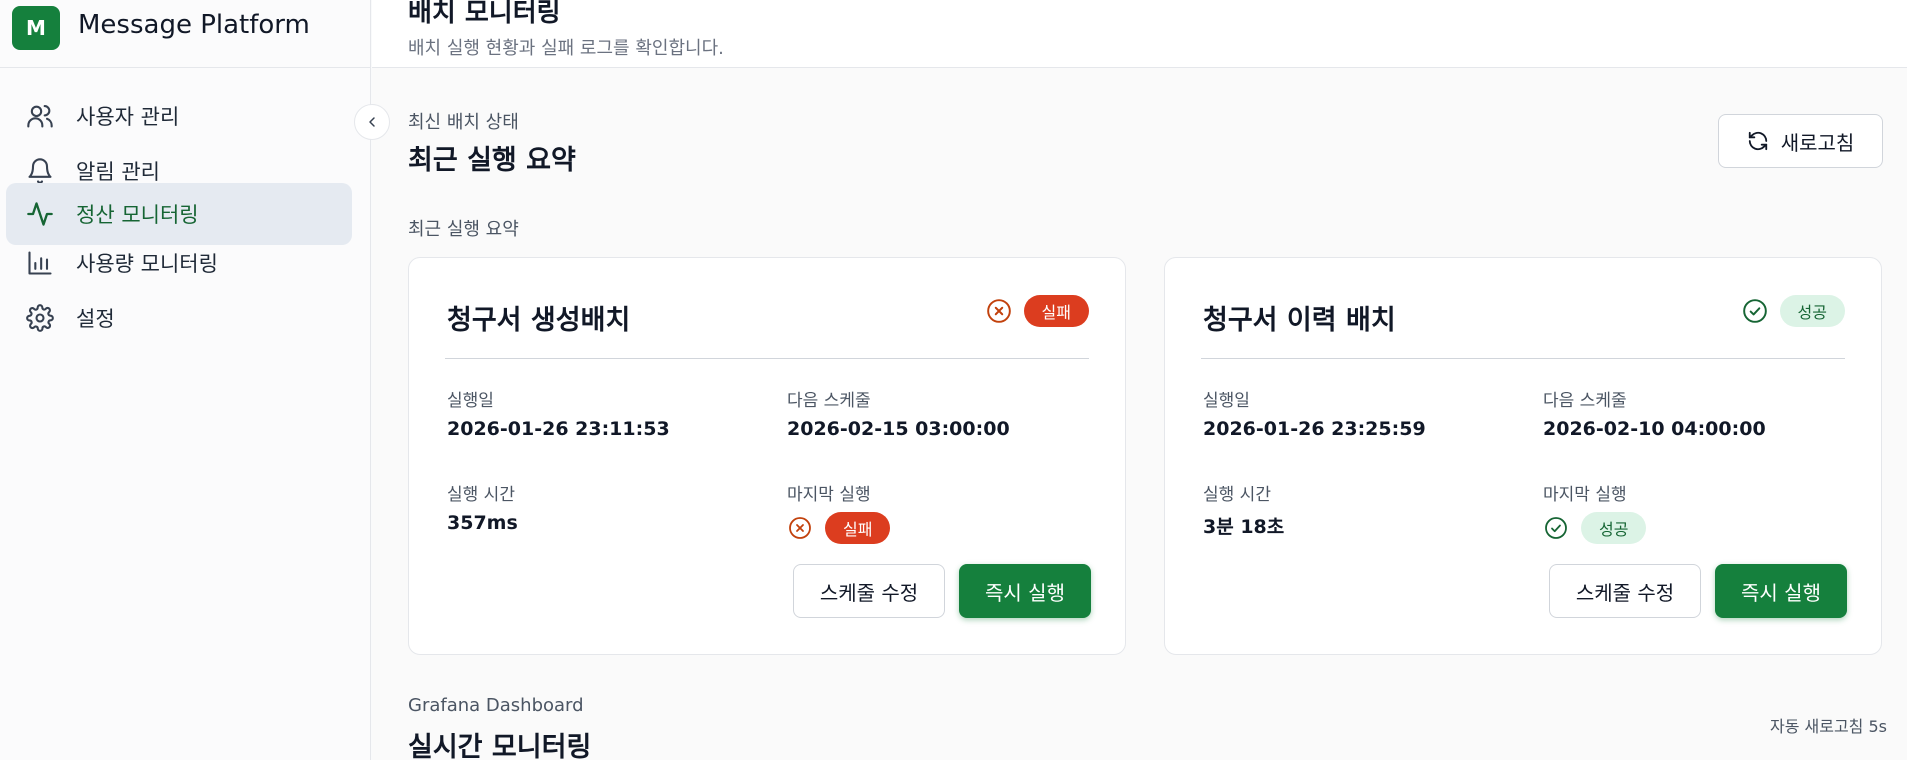  Describe the element at coordinates (1817, 142) in the screenshot. I see `refresh-label: 새로고침` at that location.